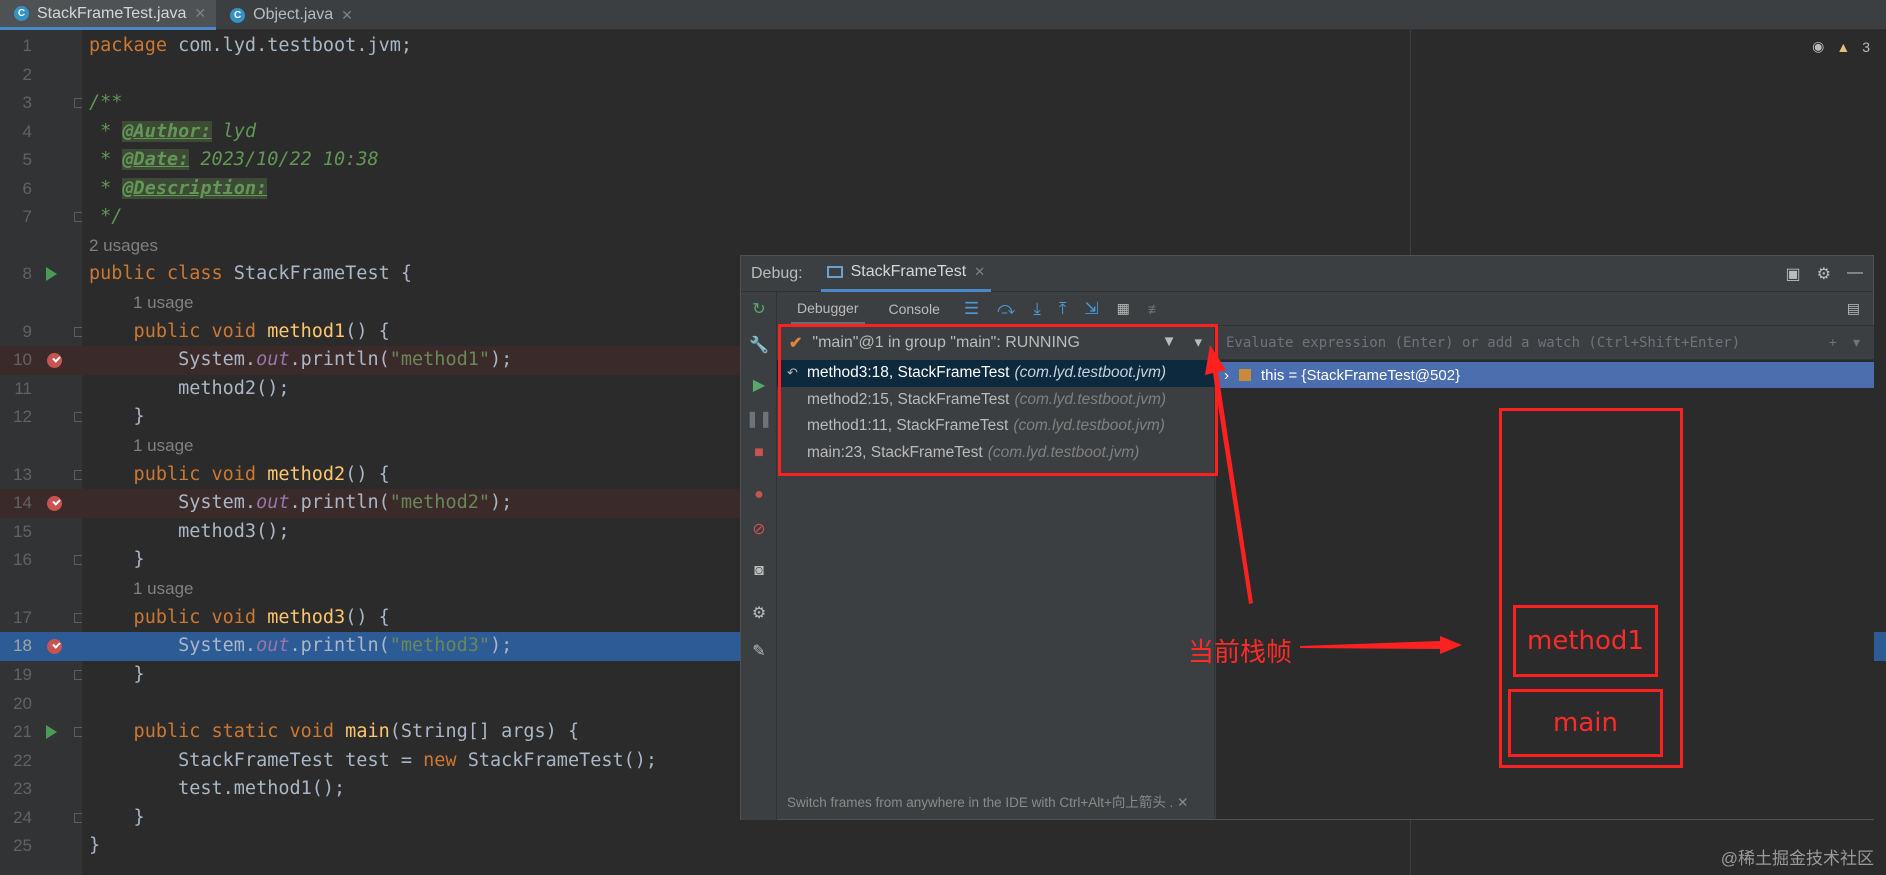 This screenshot has height=875, width=1886. What do you see at coordinates (1381, 645) in the screenshot?
I see `arrow-to-stack` at bounding box center [1381, 645].